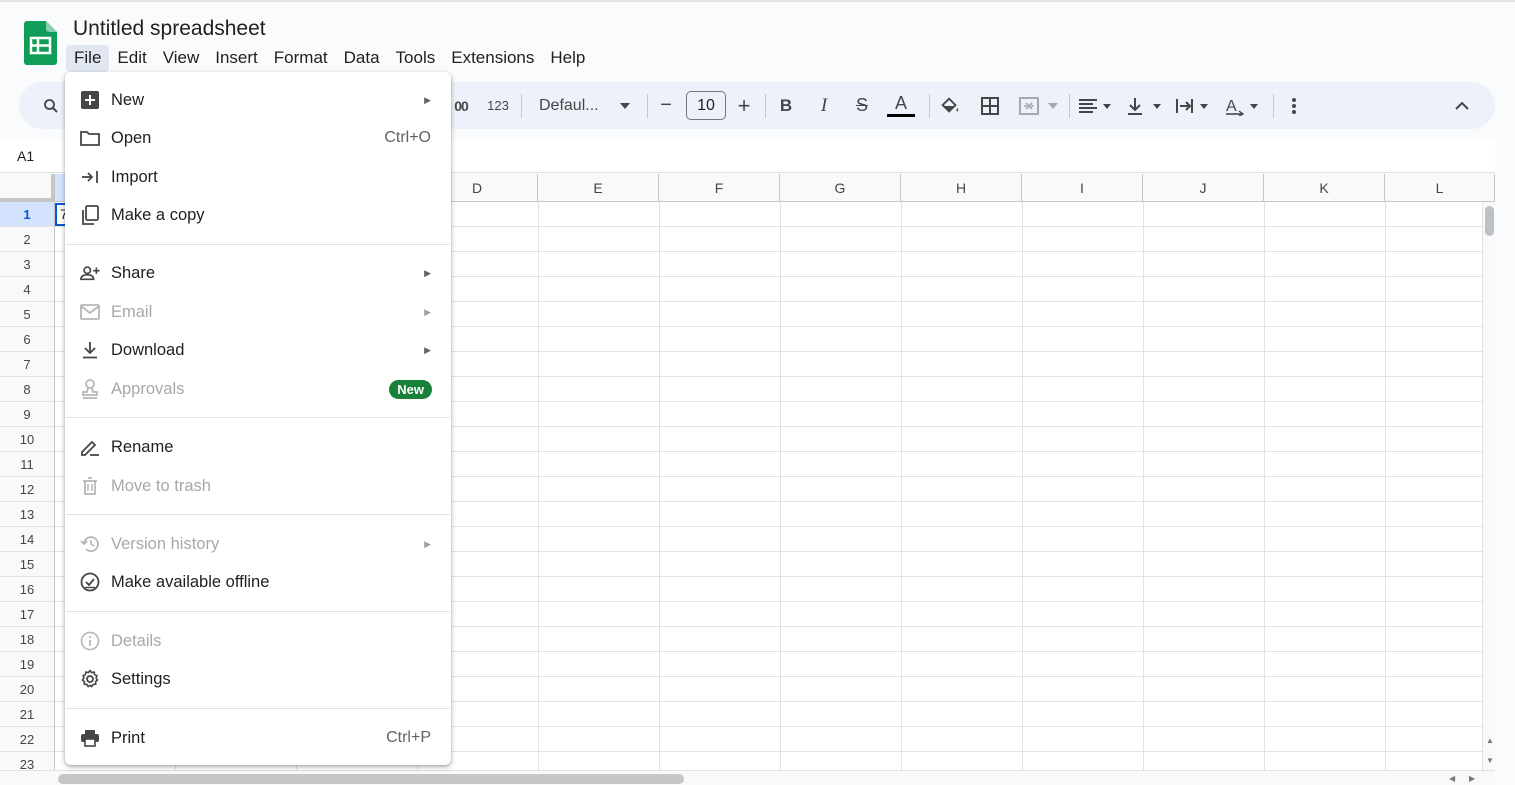  Describe the element at coordinates (301, 58) in the screenshot. I see `menu-format: Format` at that location.